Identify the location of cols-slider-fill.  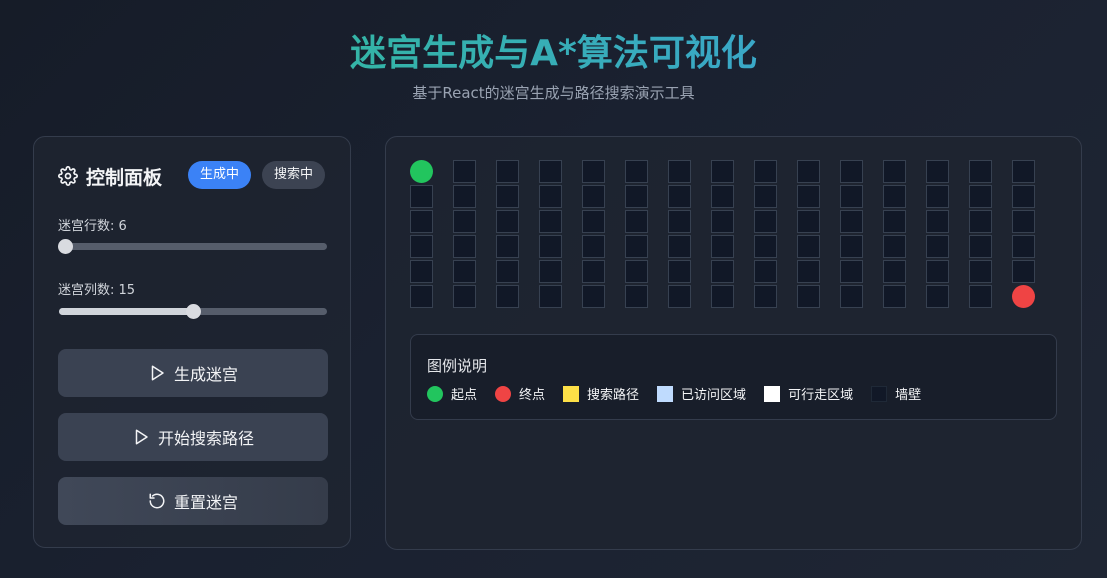
(126, 311).